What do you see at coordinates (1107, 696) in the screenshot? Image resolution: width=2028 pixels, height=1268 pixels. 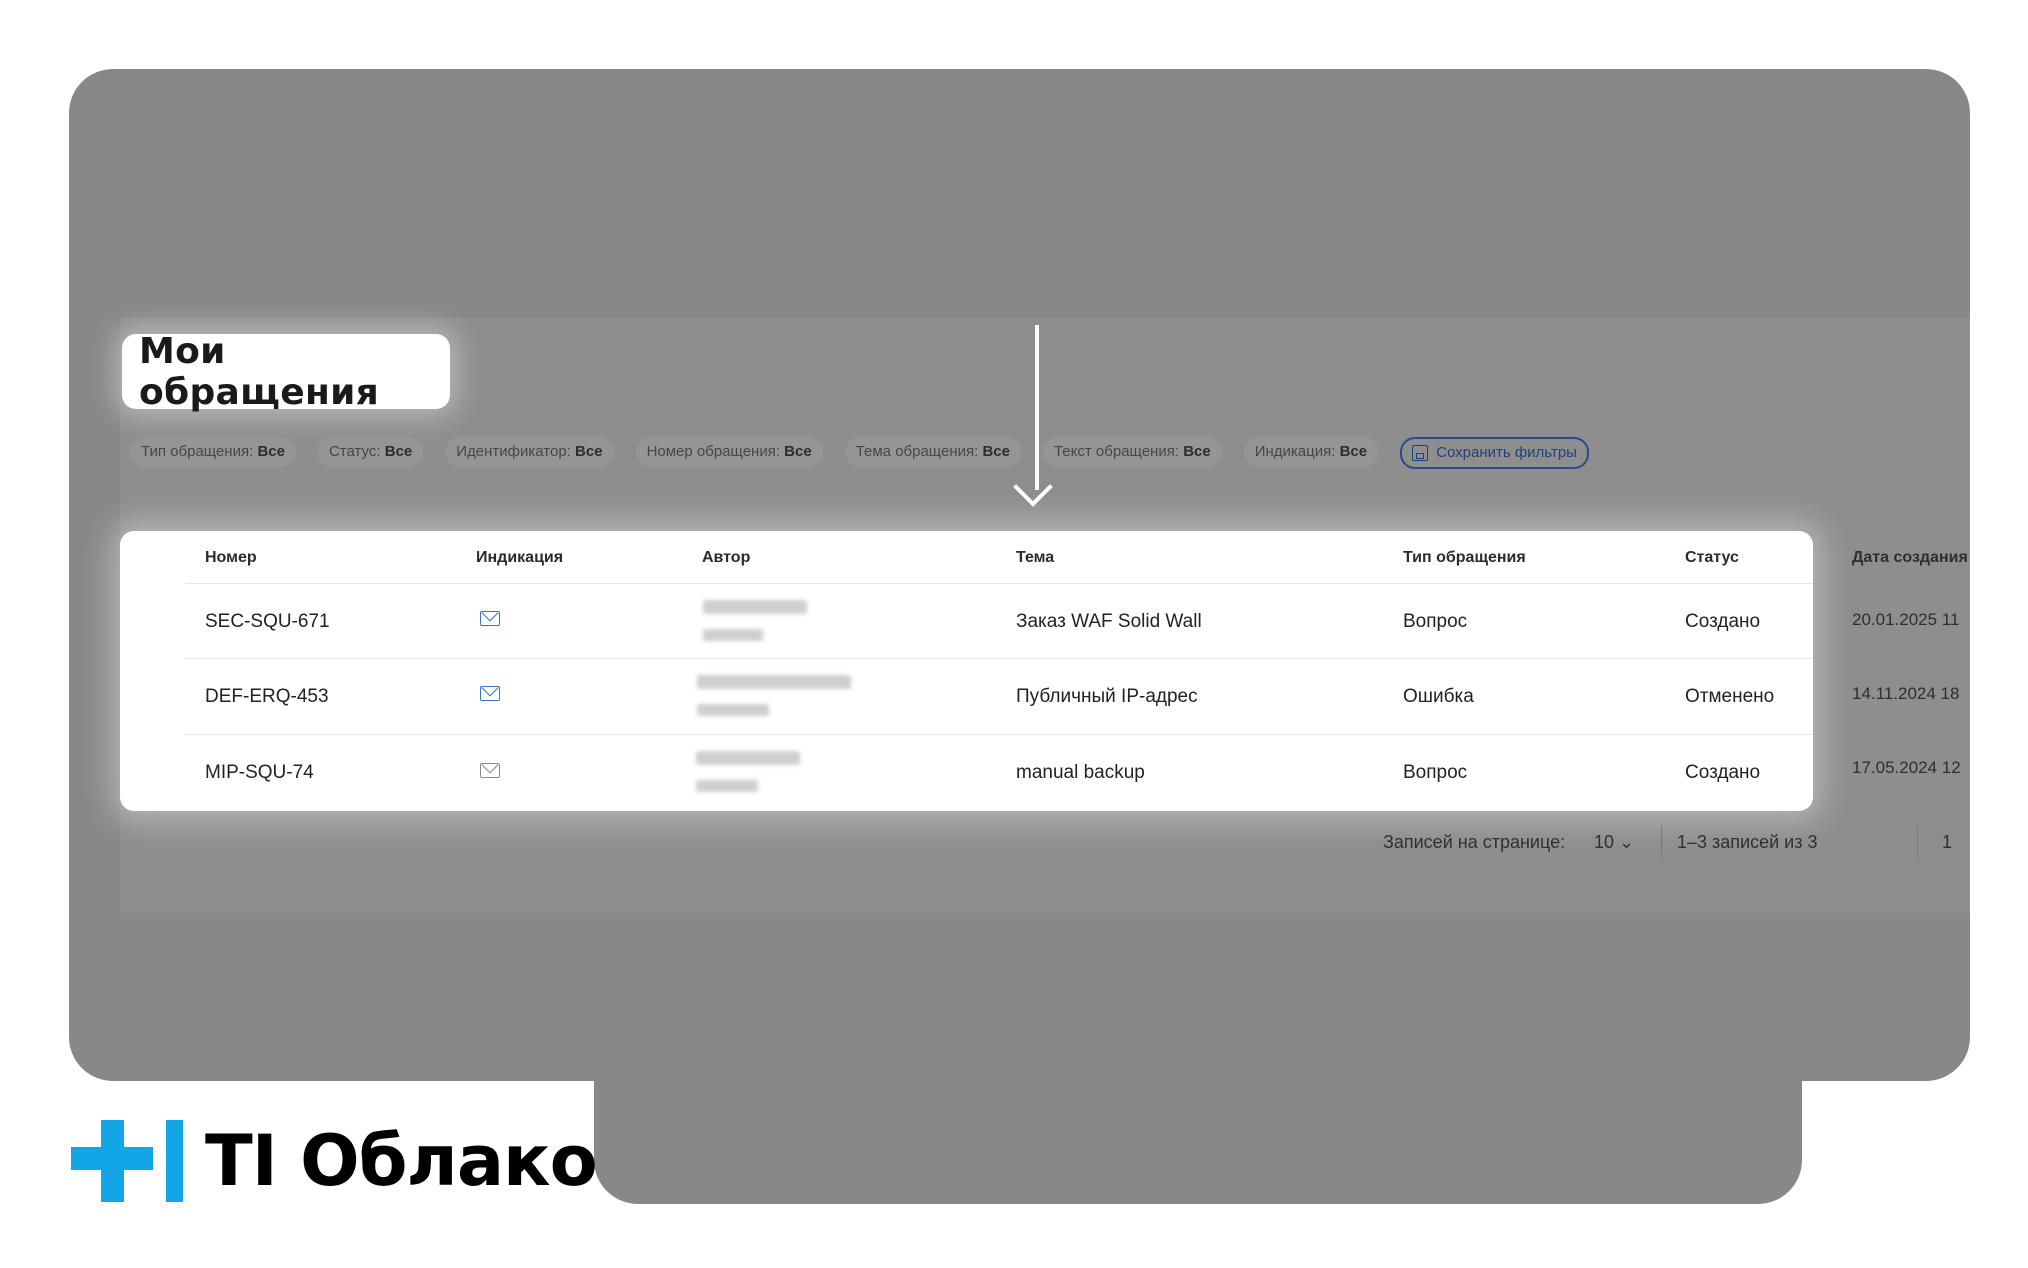 I see `cell-topic: Публичный IP-адрес` at bounding box center [1107, 696].